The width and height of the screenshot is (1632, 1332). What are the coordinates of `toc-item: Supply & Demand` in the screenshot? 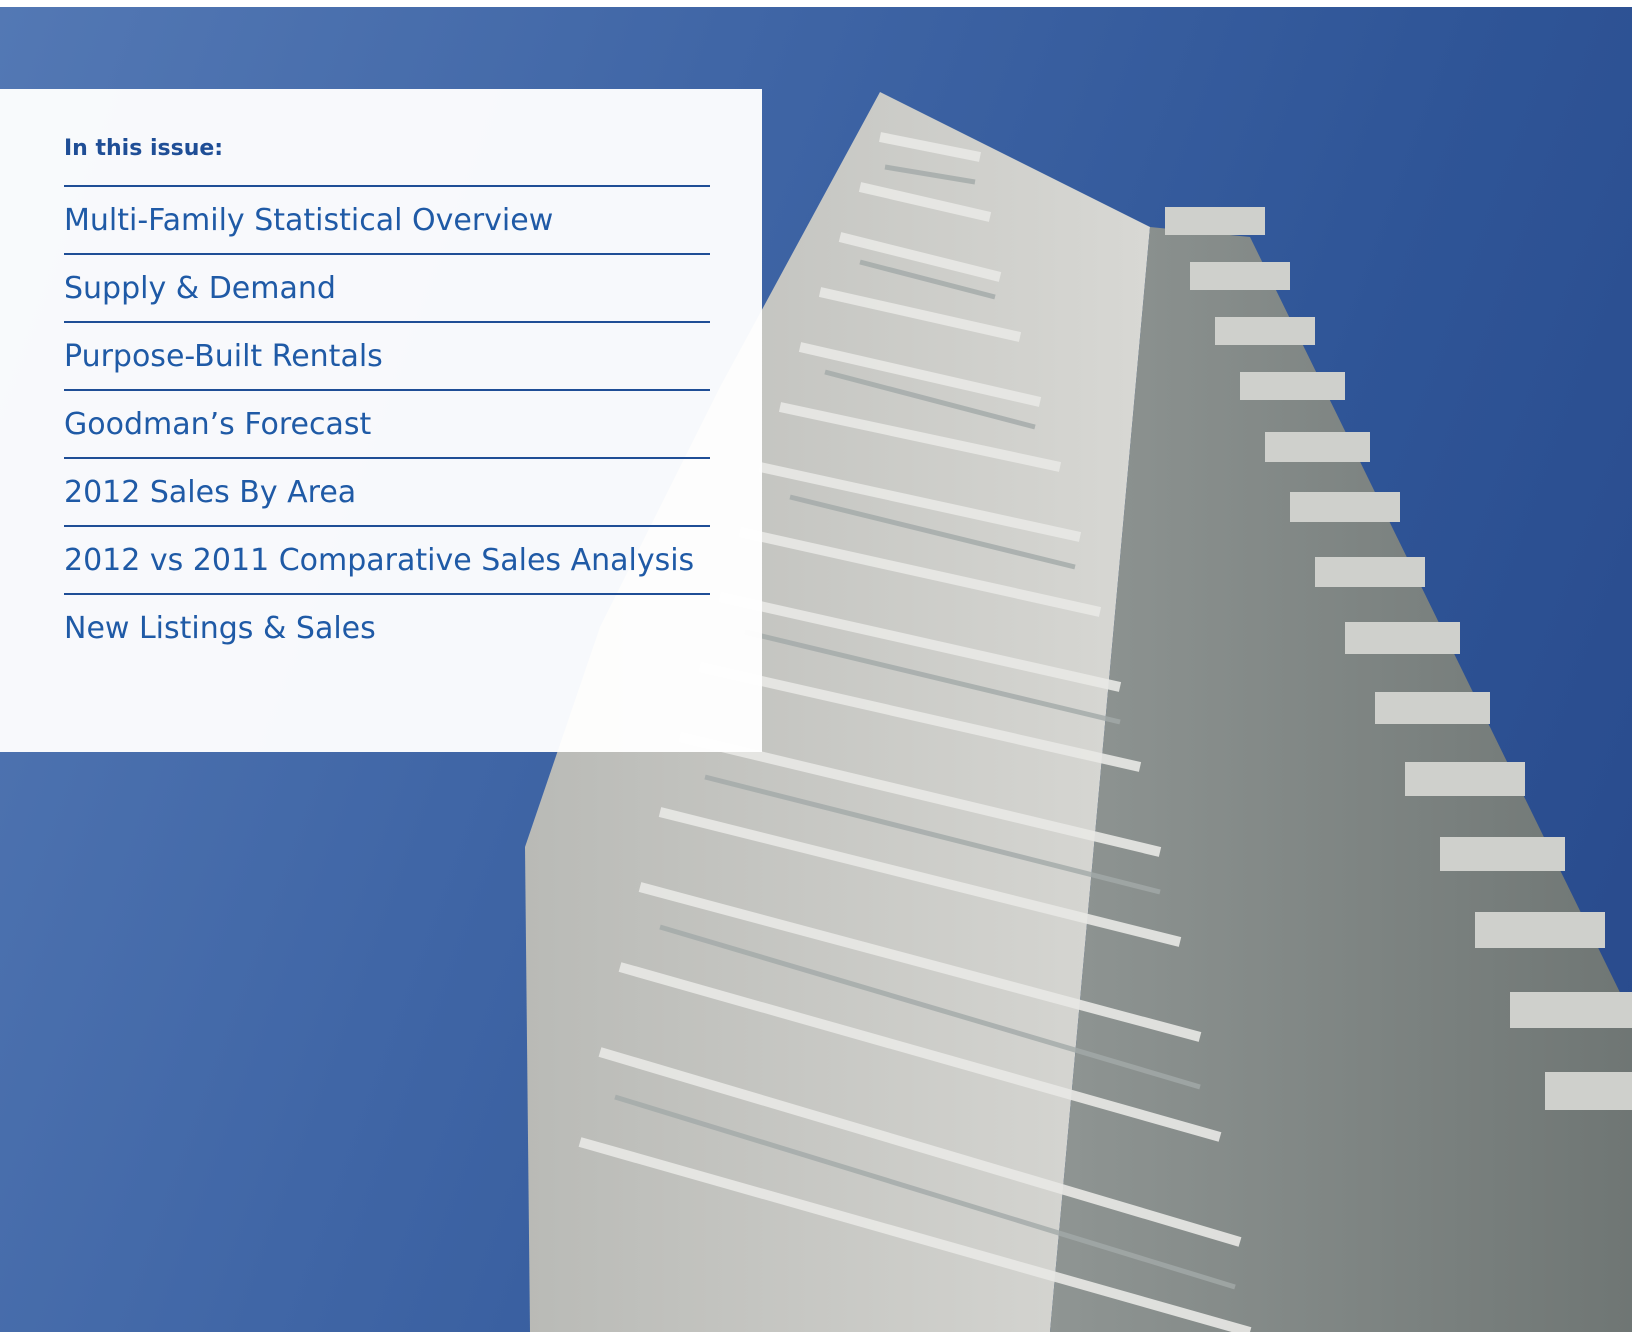 It's located at (387, 287).